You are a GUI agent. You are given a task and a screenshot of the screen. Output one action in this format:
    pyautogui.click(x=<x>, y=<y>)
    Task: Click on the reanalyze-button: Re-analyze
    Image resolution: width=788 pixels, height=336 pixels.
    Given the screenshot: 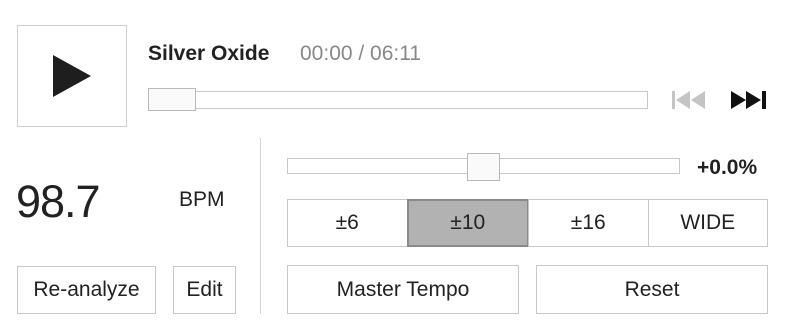 What is the action you would take?
    pyautogui.click(x=86, y=290)
    